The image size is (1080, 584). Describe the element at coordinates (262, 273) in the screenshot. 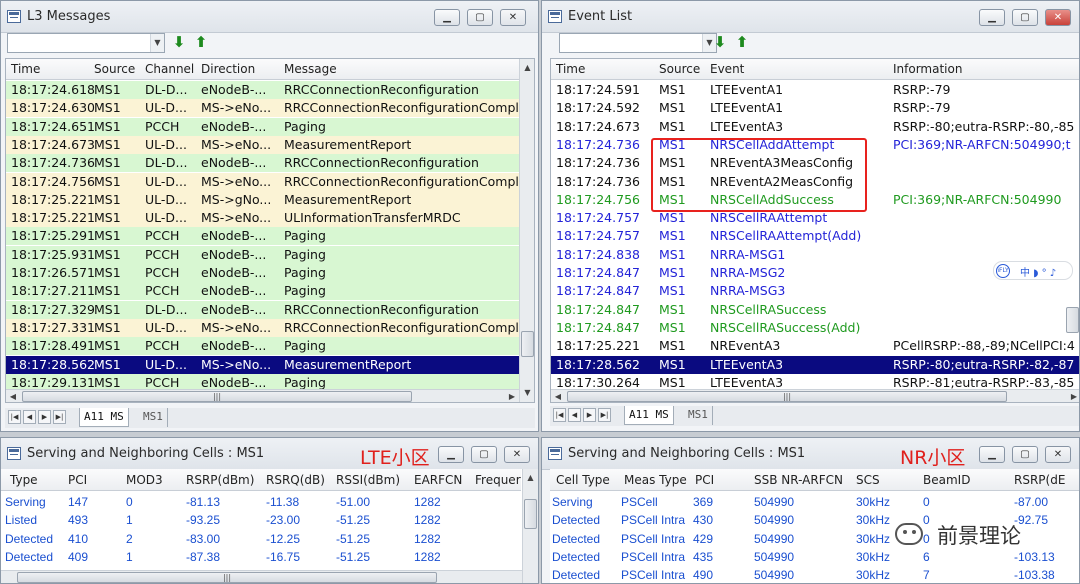

I see `table-row: 18:17:26.571 MS1 PCCH eNodeB-... Paging` at that location.